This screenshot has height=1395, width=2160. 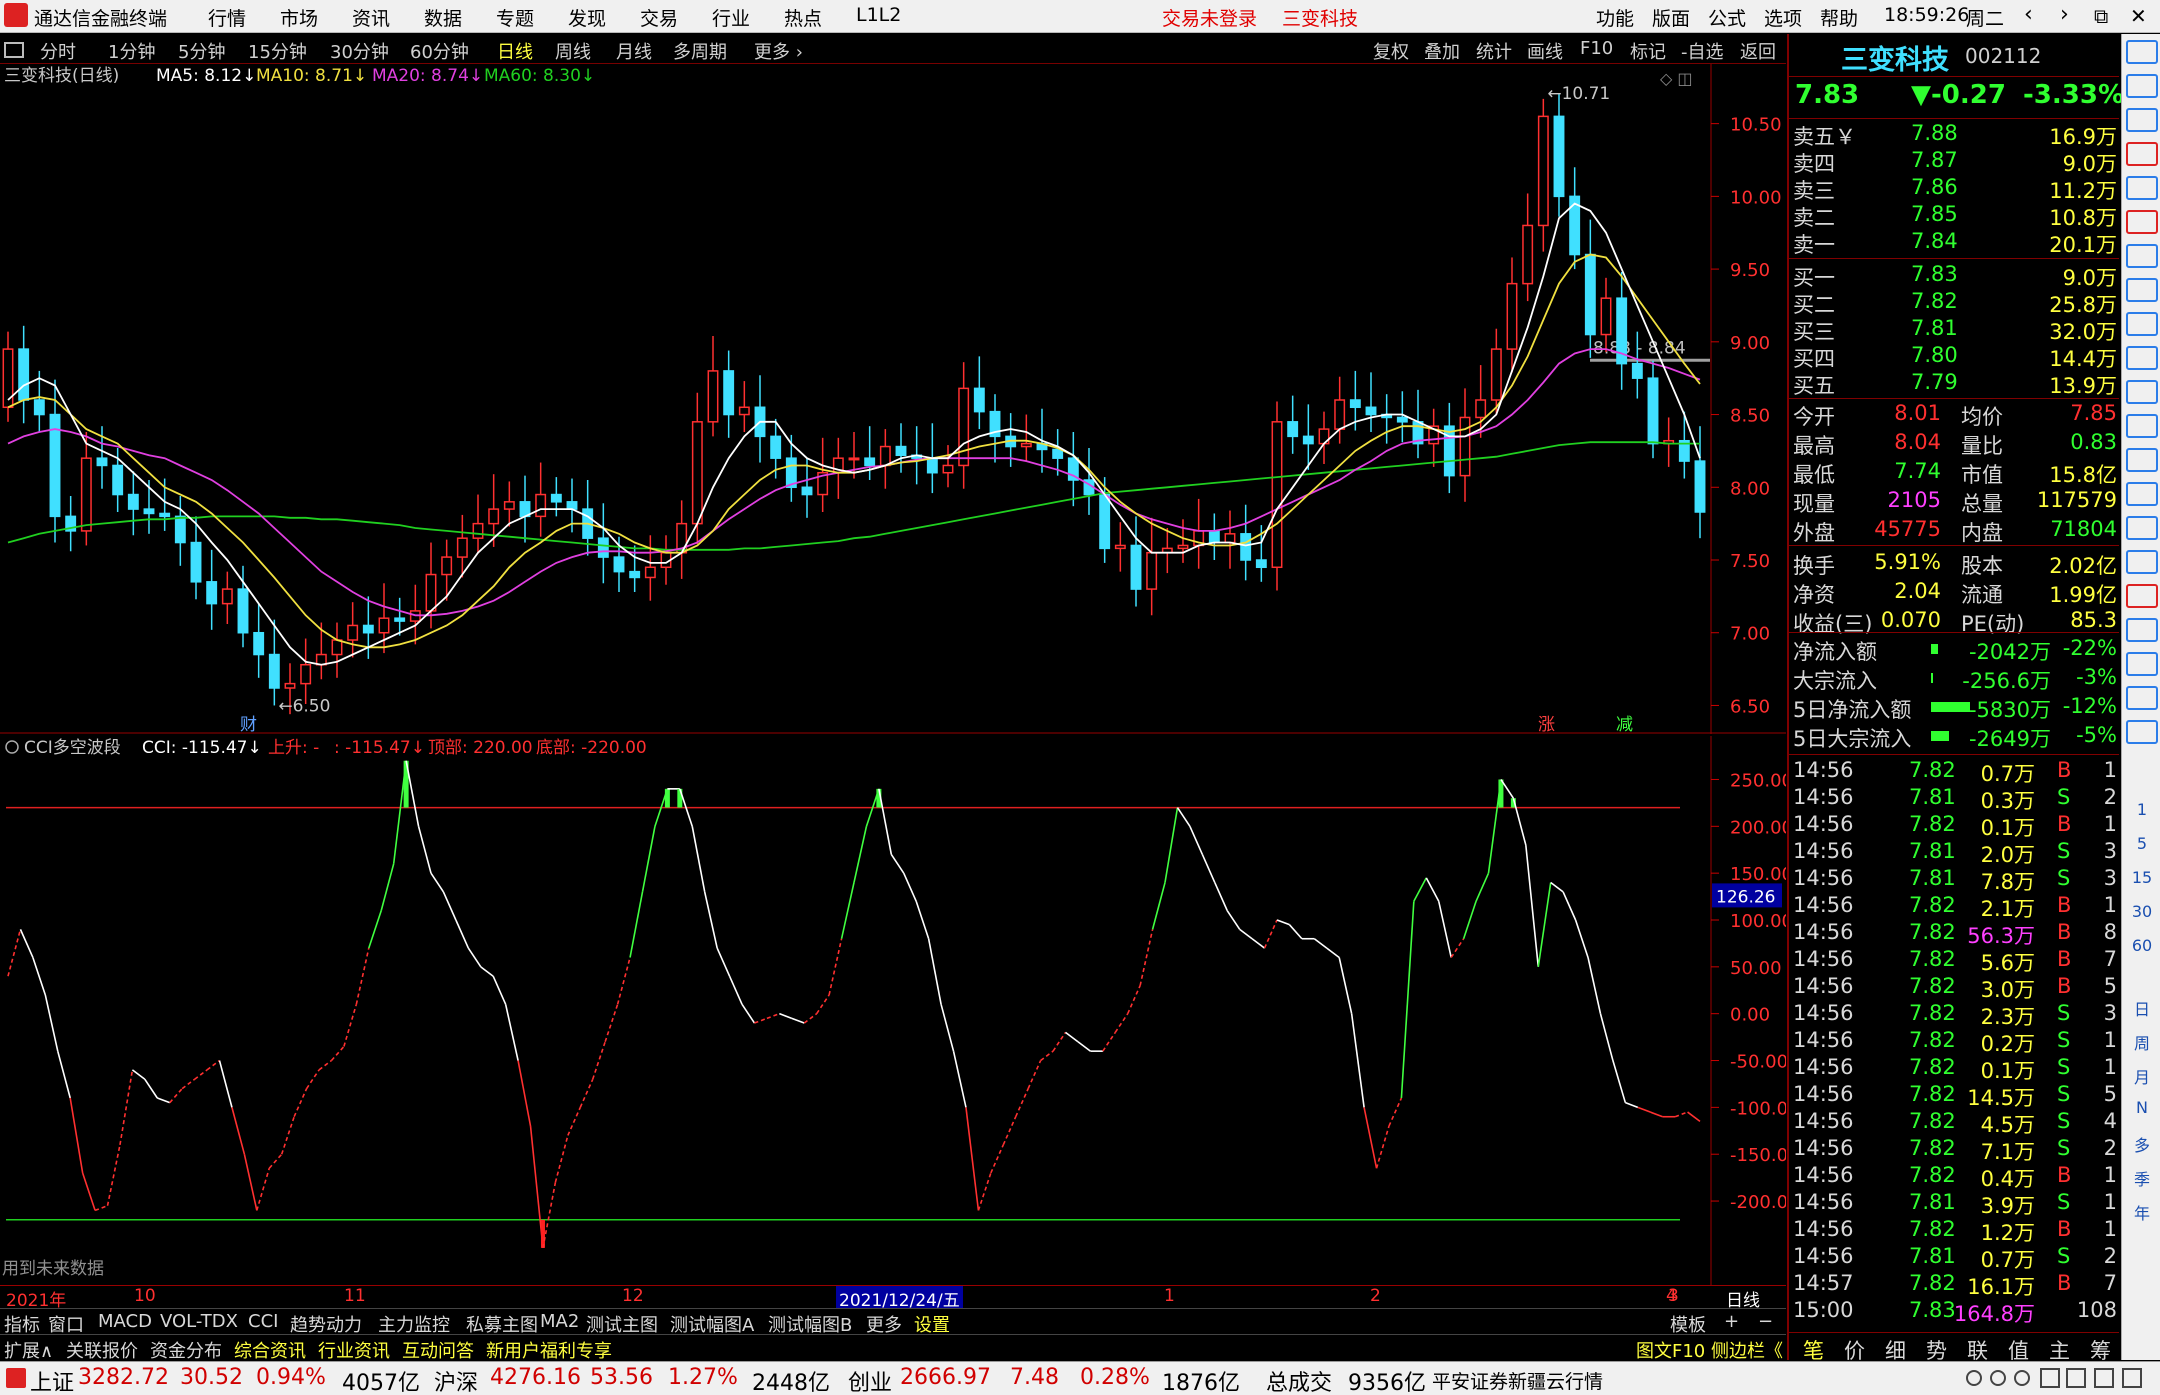 I want to click on menu-item-market: 市场, so click(x=299, y=17).